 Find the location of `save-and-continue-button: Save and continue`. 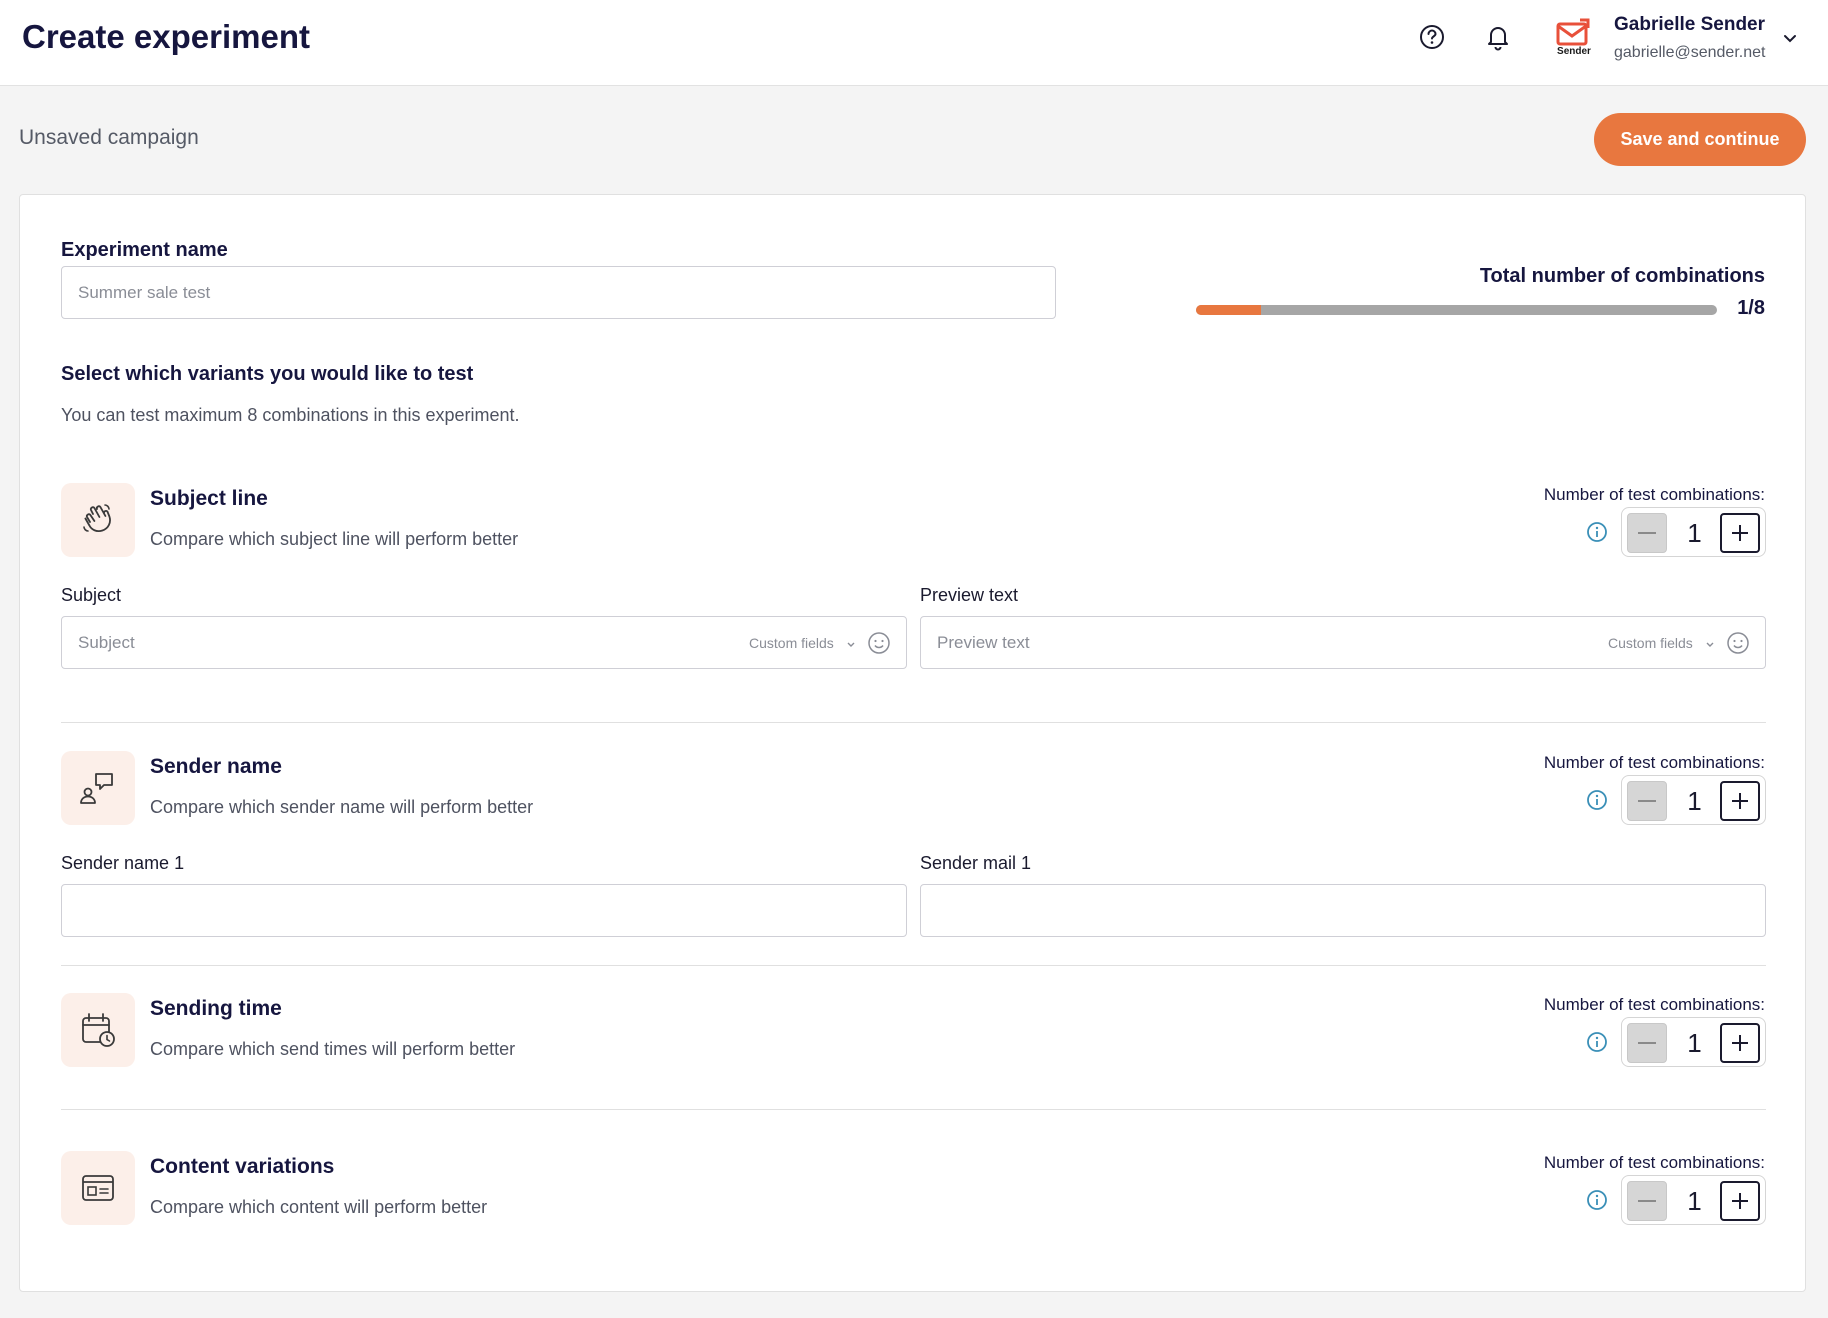

save-and-continue-button: Save and continue is located at coordinates (1700, 139).